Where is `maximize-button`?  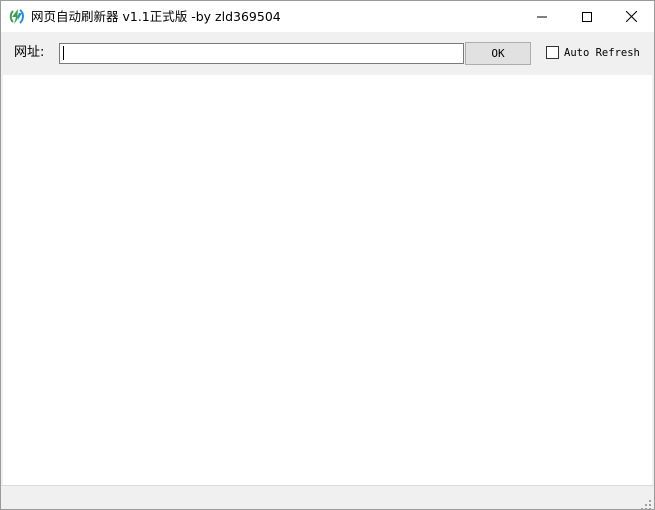
maximize-button is located at coordinates (586, 16).